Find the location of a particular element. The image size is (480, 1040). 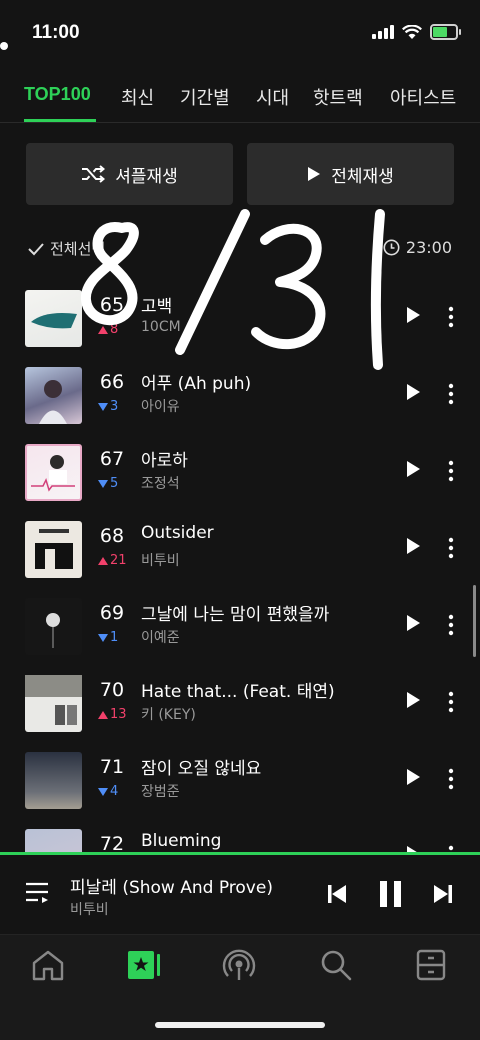

rank-number: 72 is located at coordinates (112, 843).